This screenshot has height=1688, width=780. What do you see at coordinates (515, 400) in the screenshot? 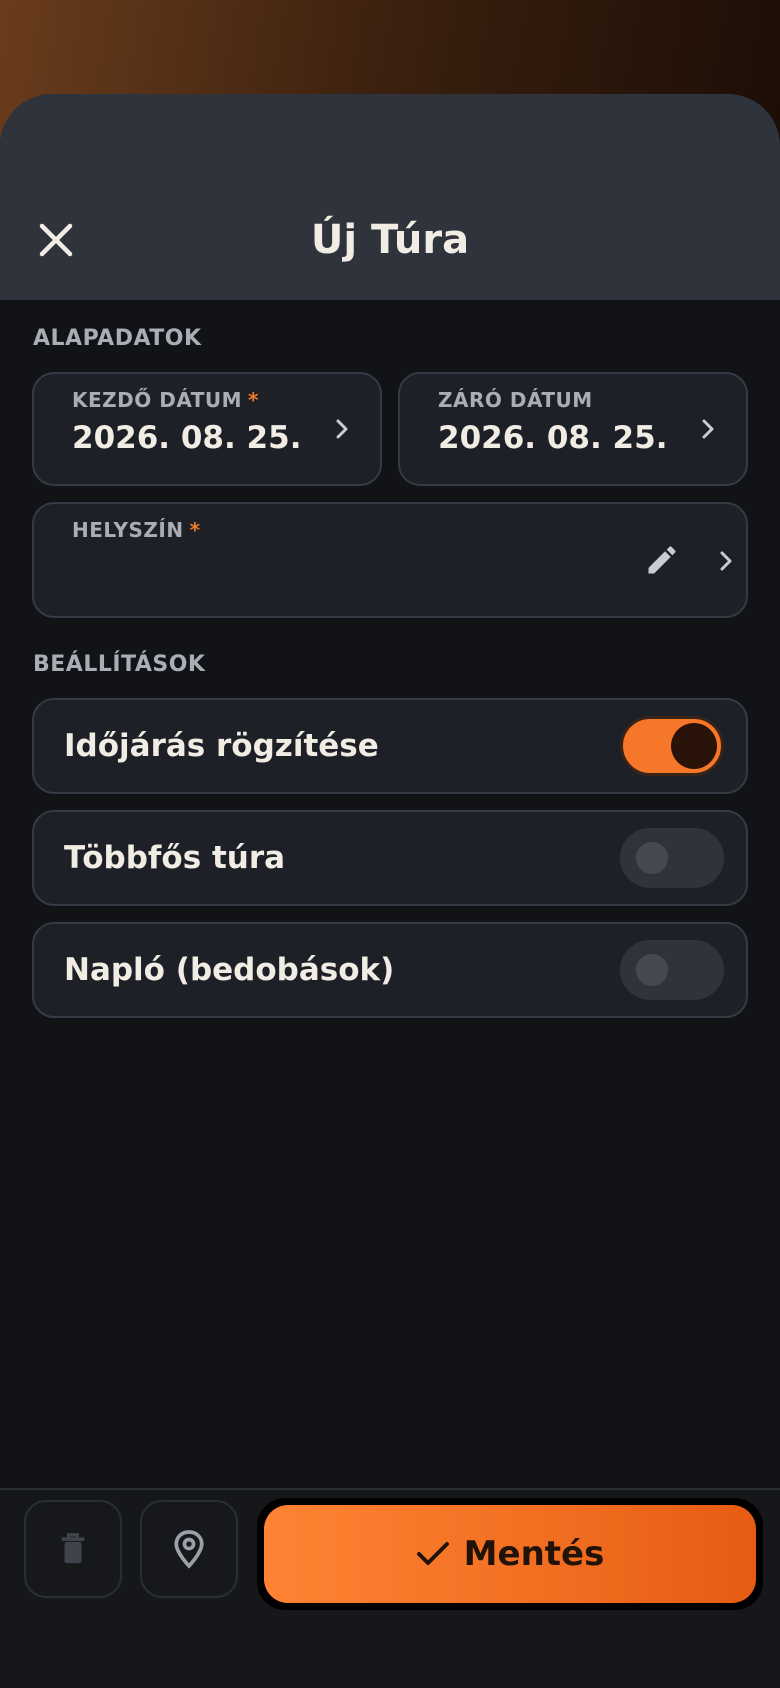
I see `end-date-label: ZÁRÓ DÁTUM` at bounding box center [515, 400].